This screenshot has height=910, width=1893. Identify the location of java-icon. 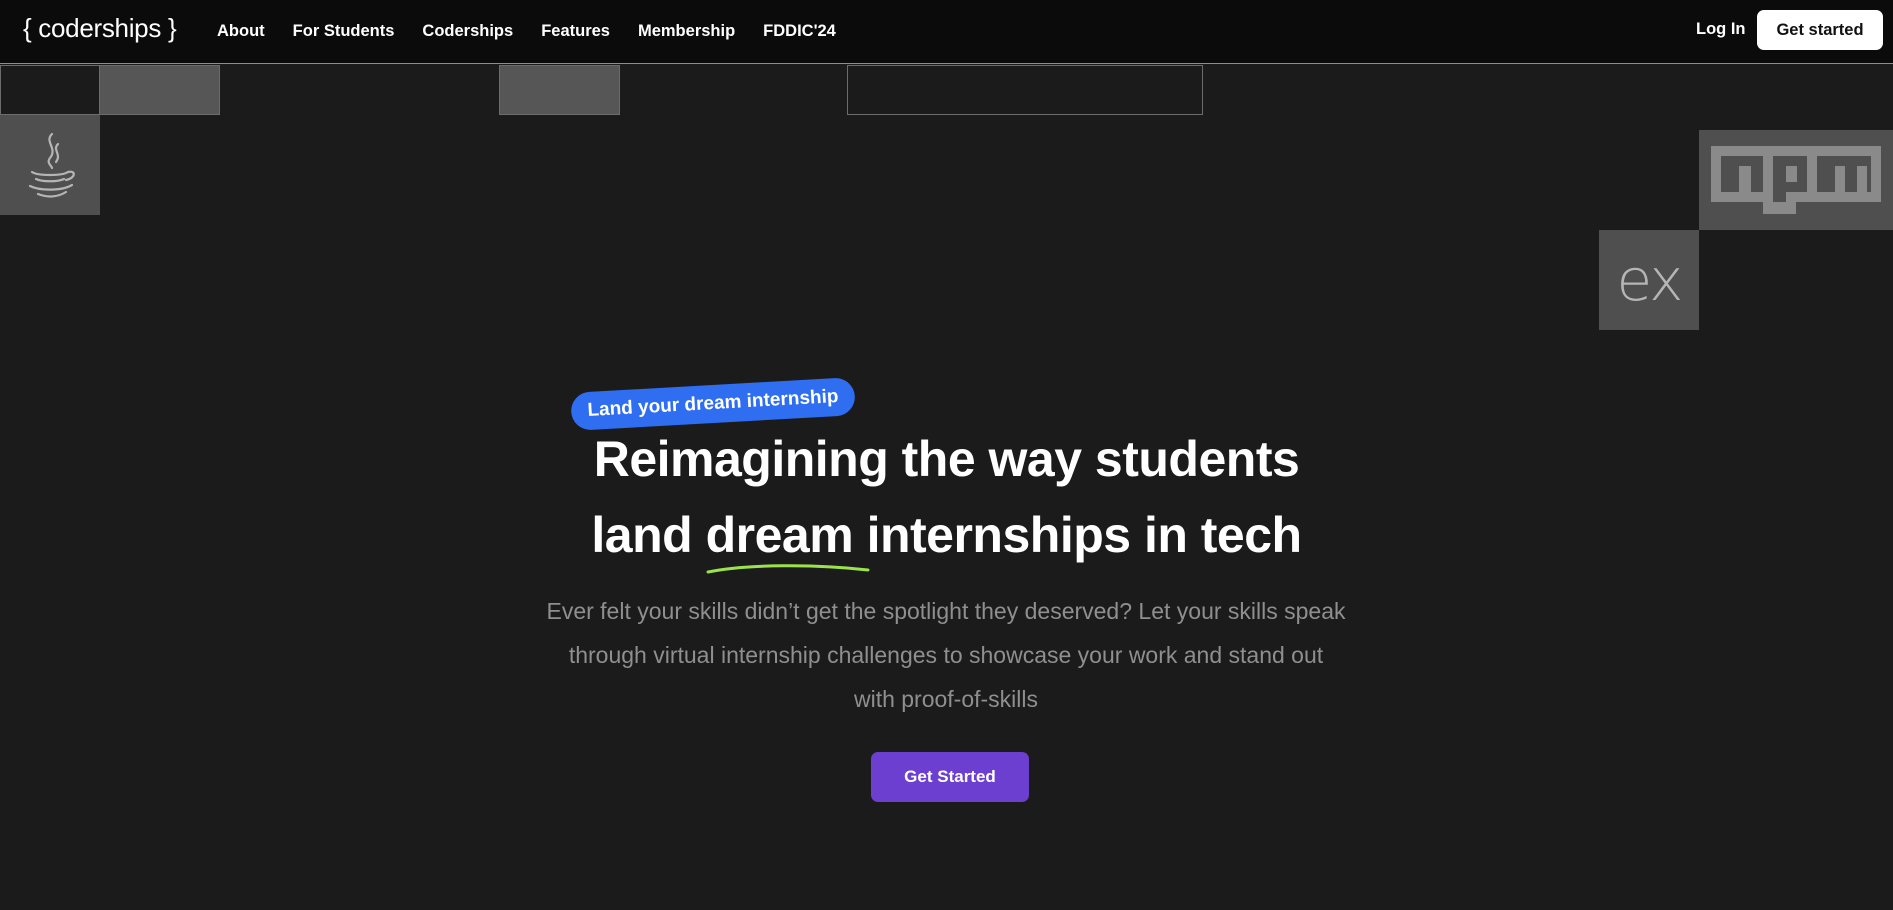
(51, 165).